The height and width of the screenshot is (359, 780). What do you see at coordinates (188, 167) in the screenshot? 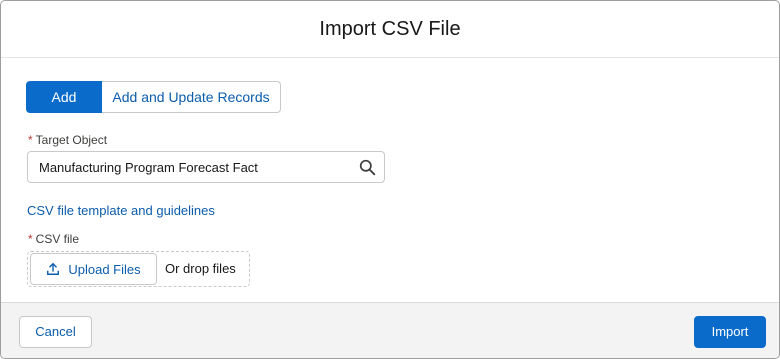
I see `target-object-input` at bounding box center [188, 167].